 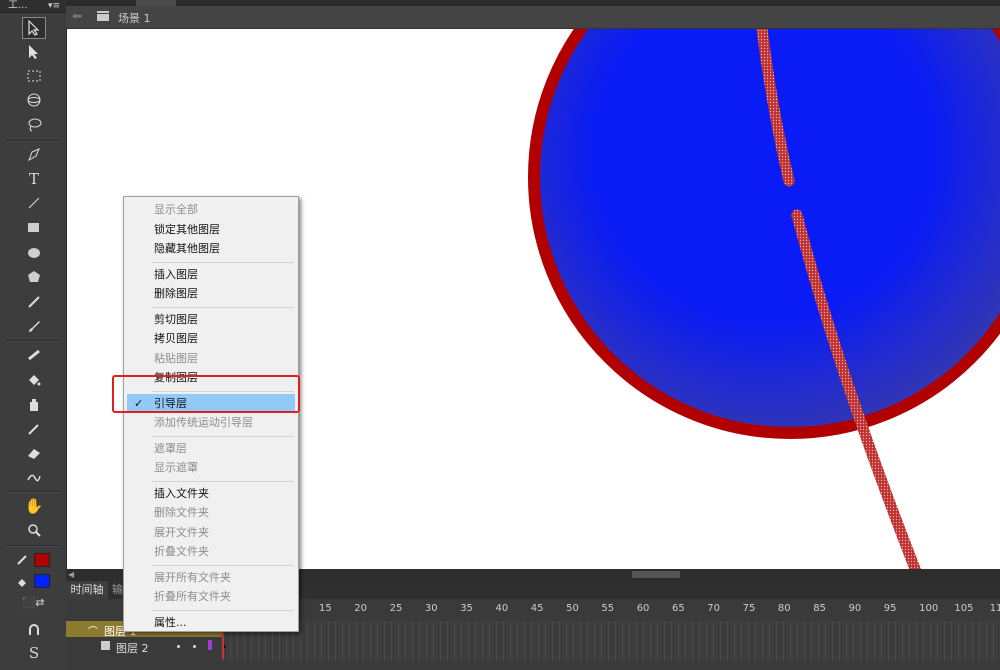 I want to click on menu-item-label: 删除图层, so click(x=176, y=293).